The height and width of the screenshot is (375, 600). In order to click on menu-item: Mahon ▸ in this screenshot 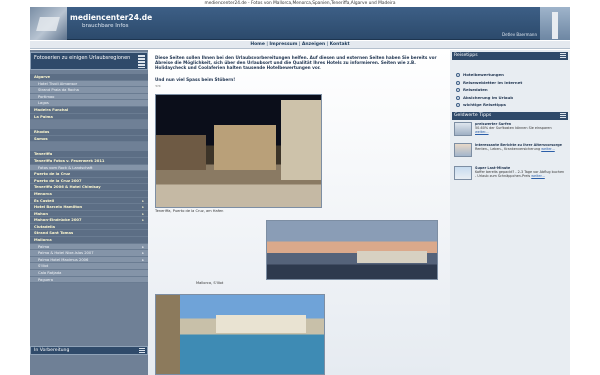, I will do `click(89, 214)`.